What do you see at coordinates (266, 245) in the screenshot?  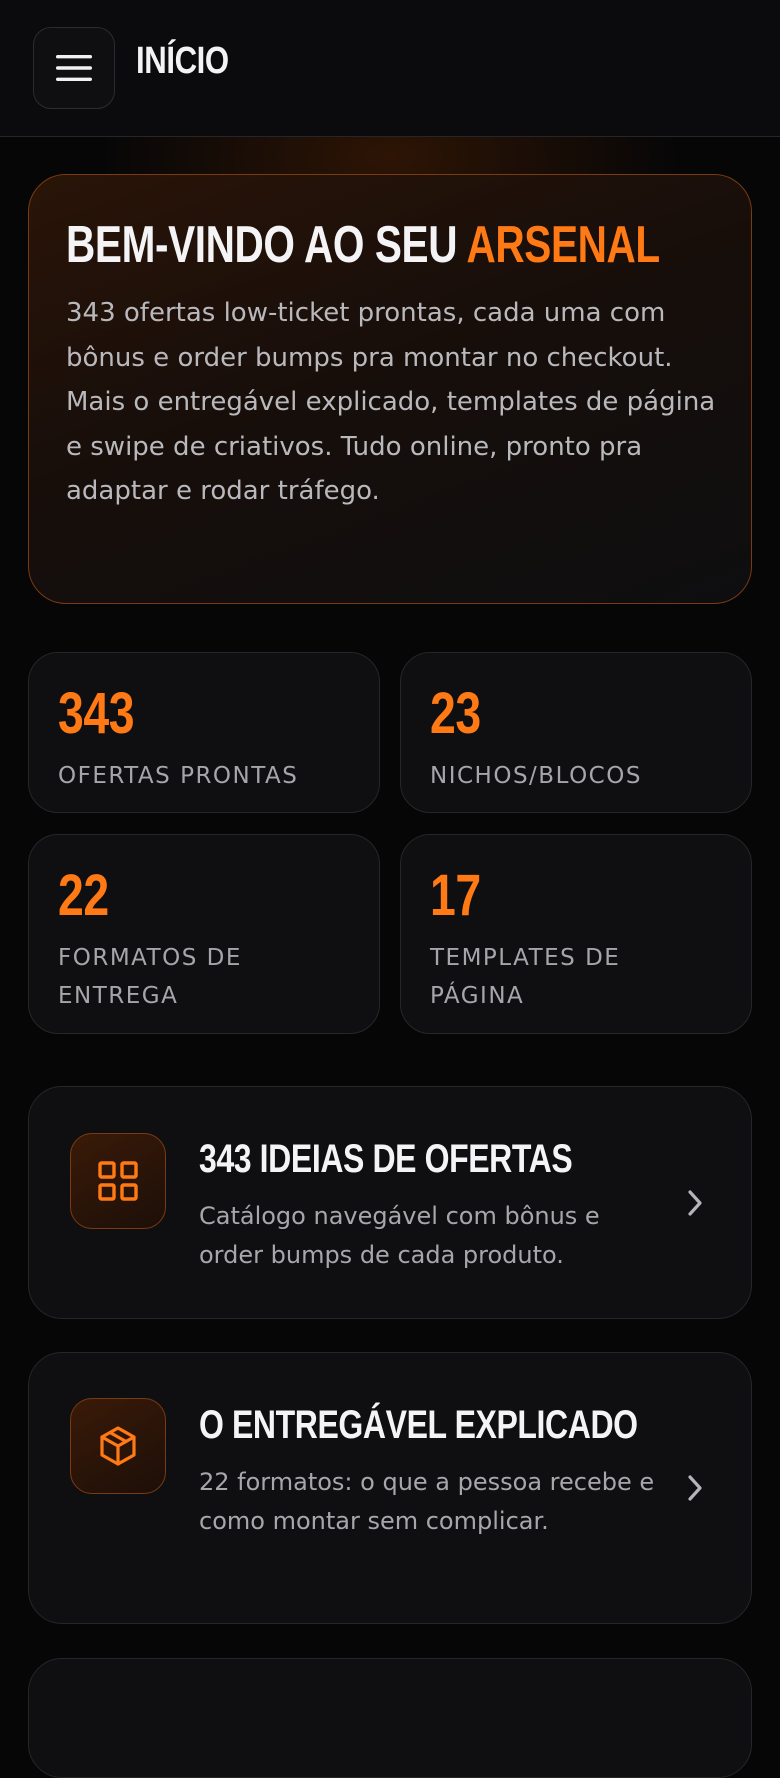 I see `hero-title-prefix: BEM-VINDO AO SEU` at bounding box center [266, 245].